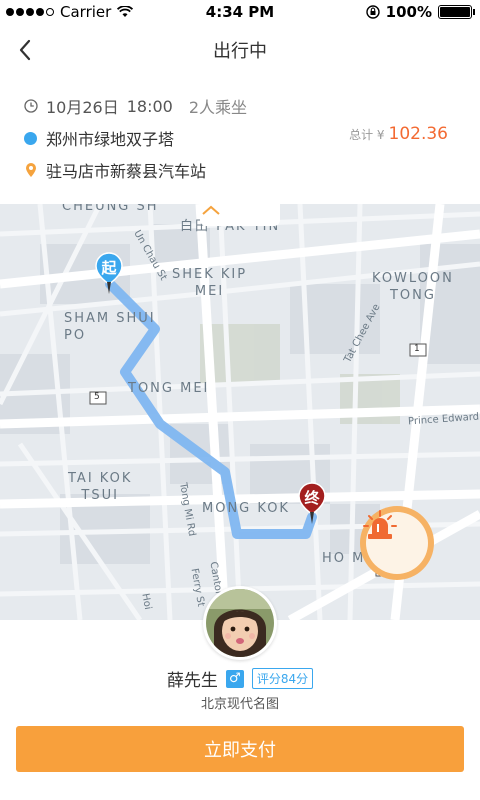 The image size is (480, 800). I want to click on location-pin-icon, so click(31, 170).